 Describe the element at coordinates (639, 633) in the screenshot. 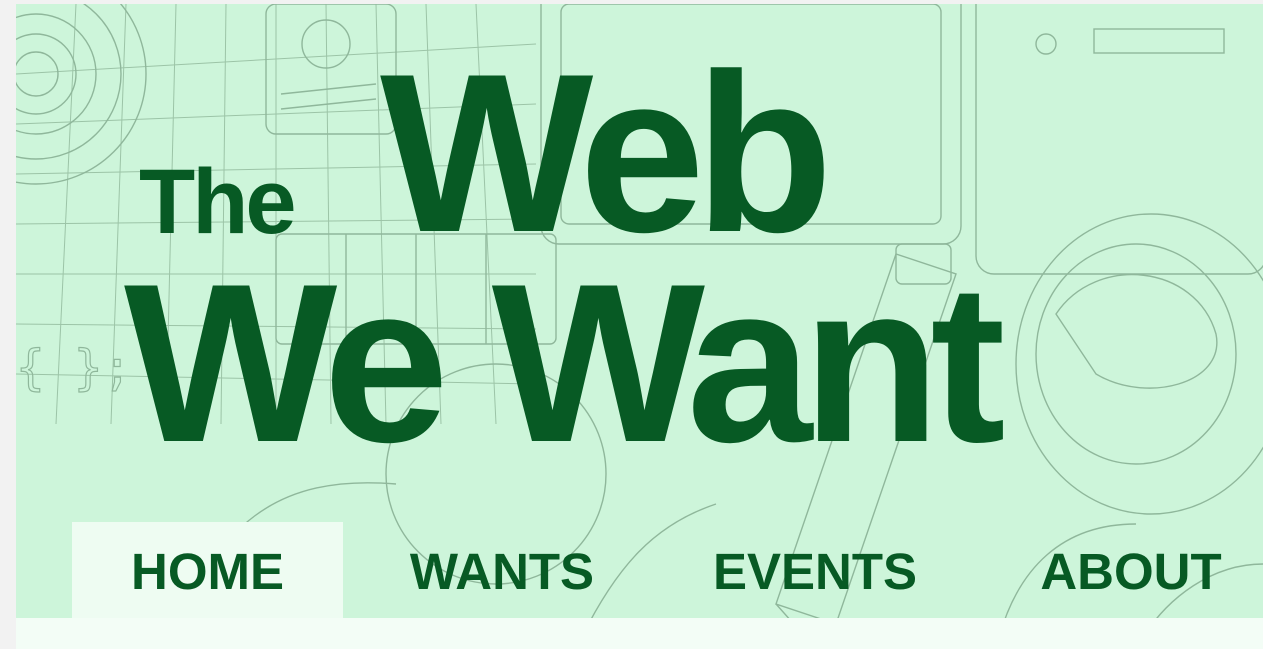

I see `content-area-top` at that location.